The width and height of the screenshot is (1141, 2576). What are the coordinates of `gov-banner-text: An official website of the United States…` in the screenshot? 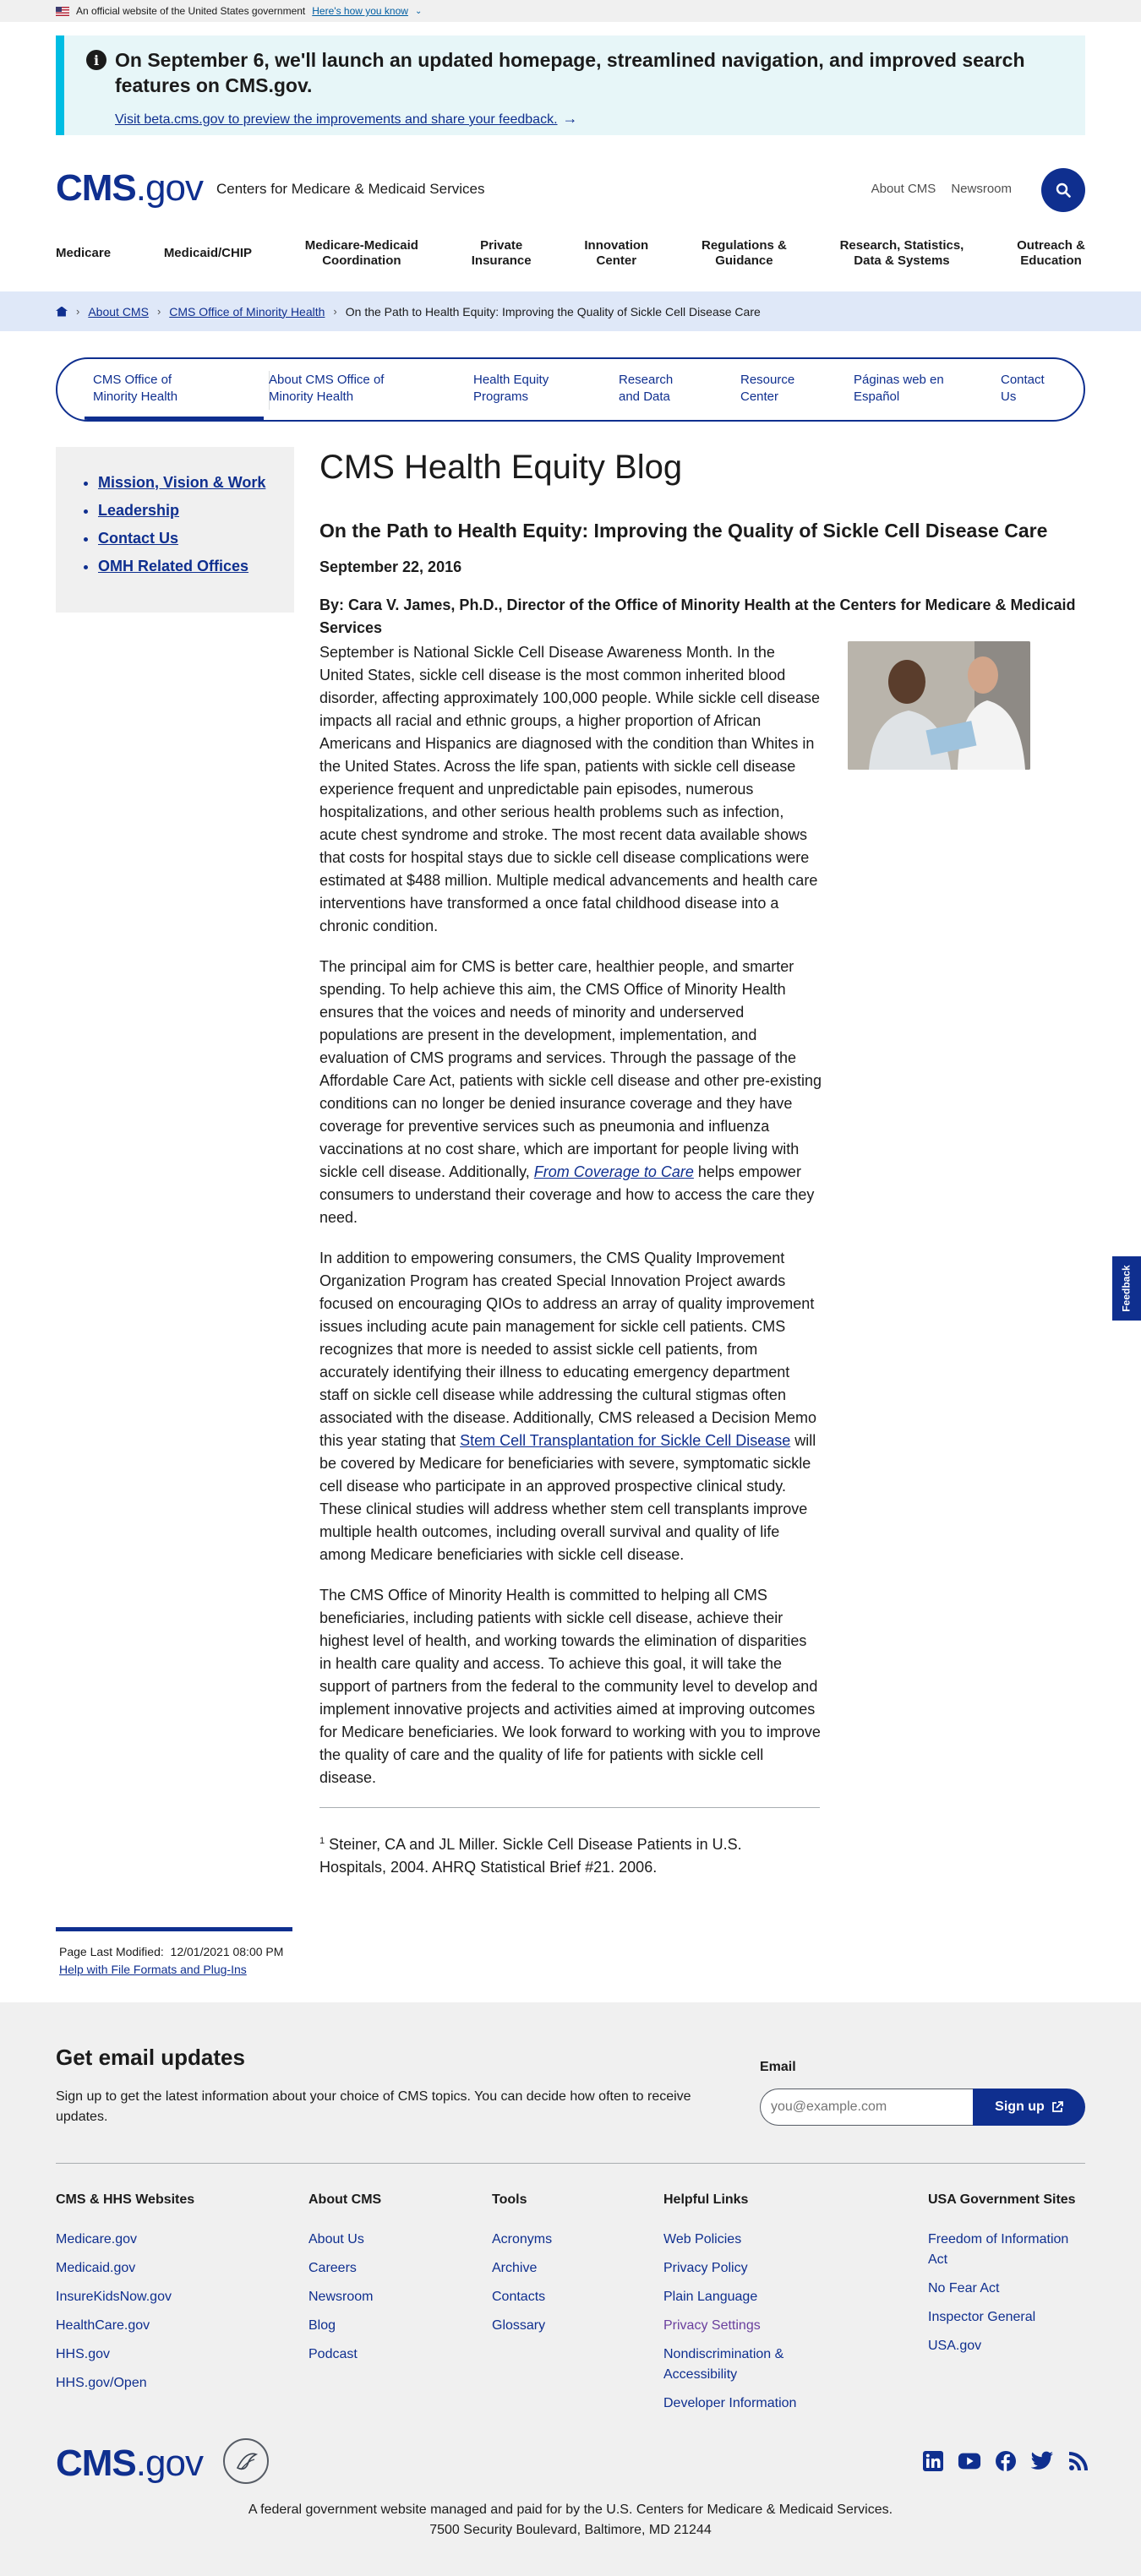 It's located at (191, 11).